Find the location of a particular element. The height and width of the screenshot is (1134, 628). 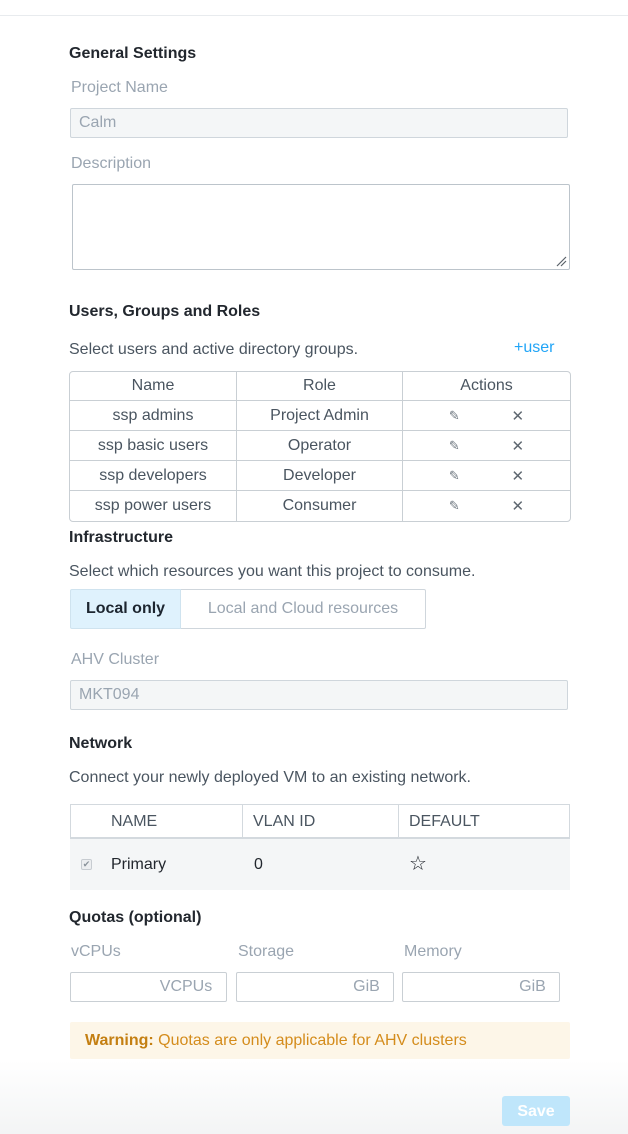

general-settings-title: General Settings is located at coordinates (133, 53).